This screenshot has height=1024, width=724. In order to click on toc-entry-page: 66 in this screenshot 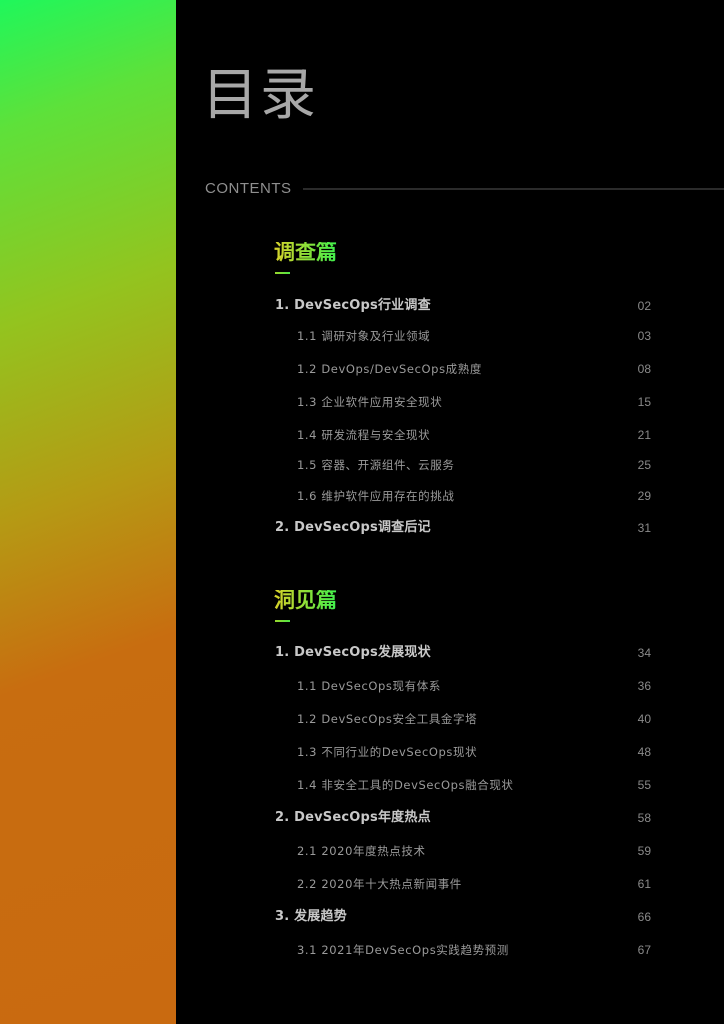, I will do `click(644, 917)`.